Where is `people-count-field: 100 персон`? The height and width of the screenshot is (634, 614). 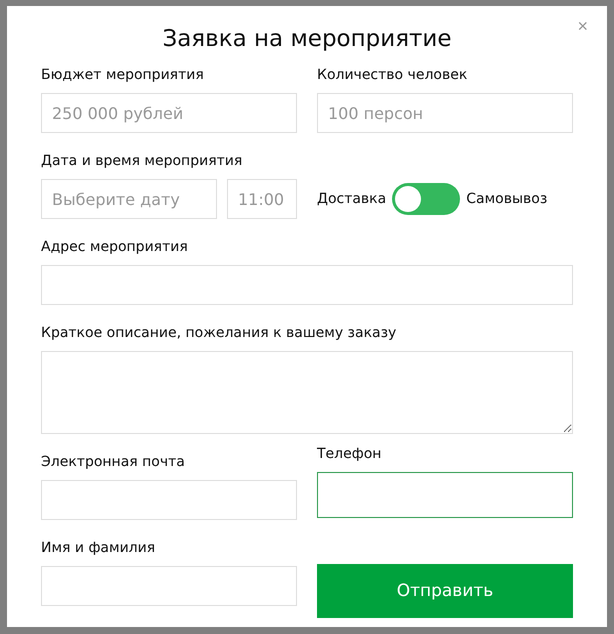
people-count-field: 100 персон is located at coordinates (445, 113).